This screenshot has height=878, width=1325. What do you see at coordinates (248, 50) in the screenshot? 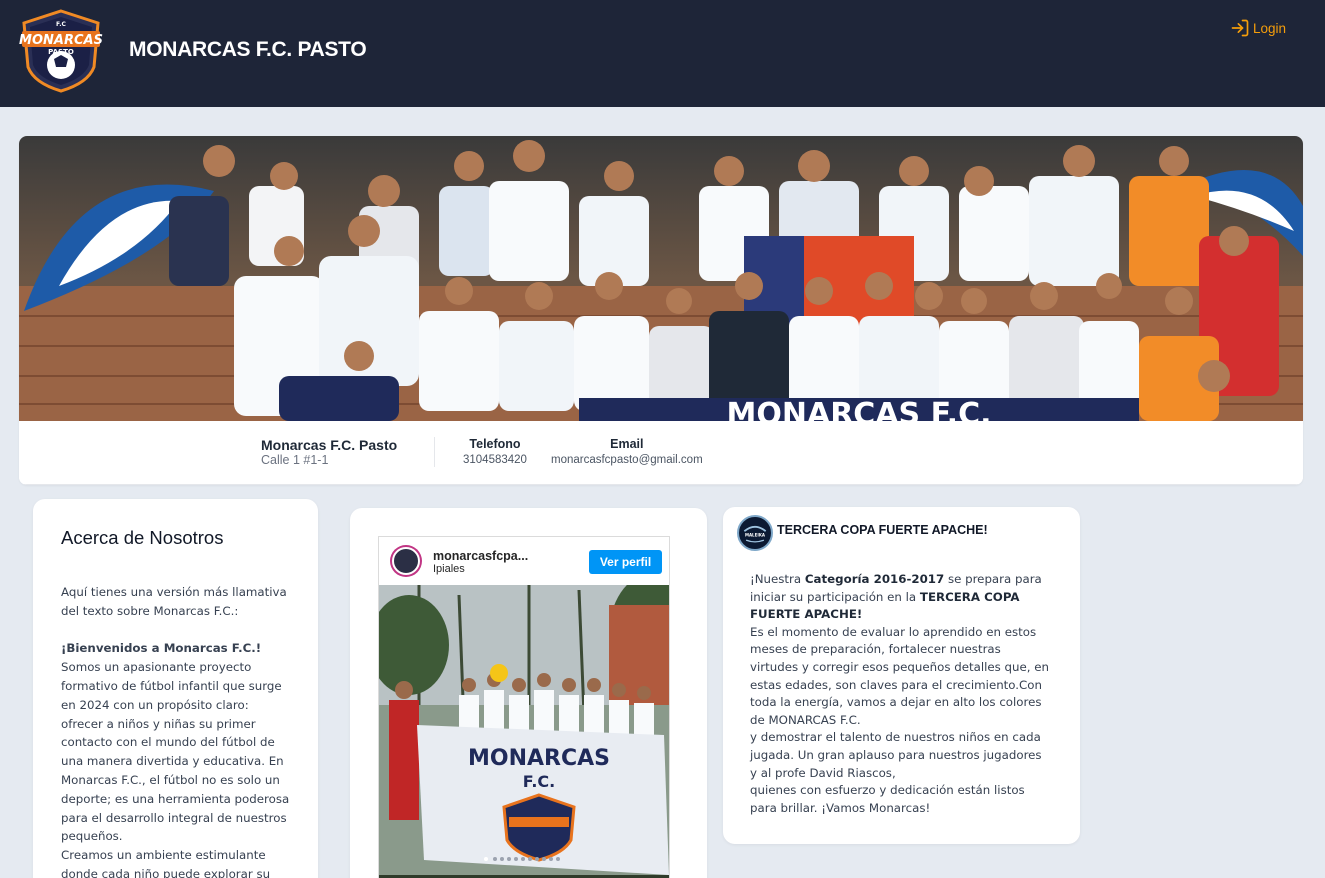
I see `site-title: MONARCAS F.C. PASTO` at bounding box center [248, 50].